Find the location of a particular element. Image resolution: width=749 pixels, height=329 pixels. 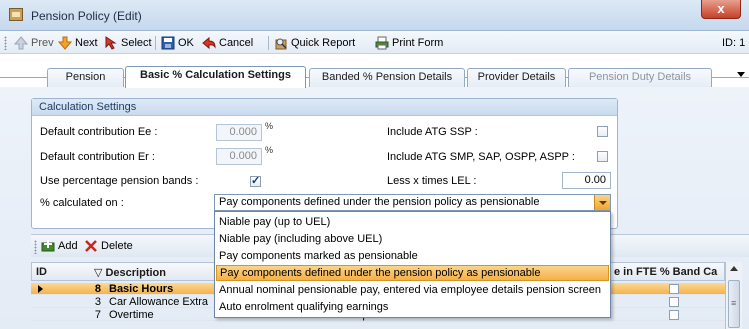

grid-toolbar-grip is located at coordinates (35, 247).